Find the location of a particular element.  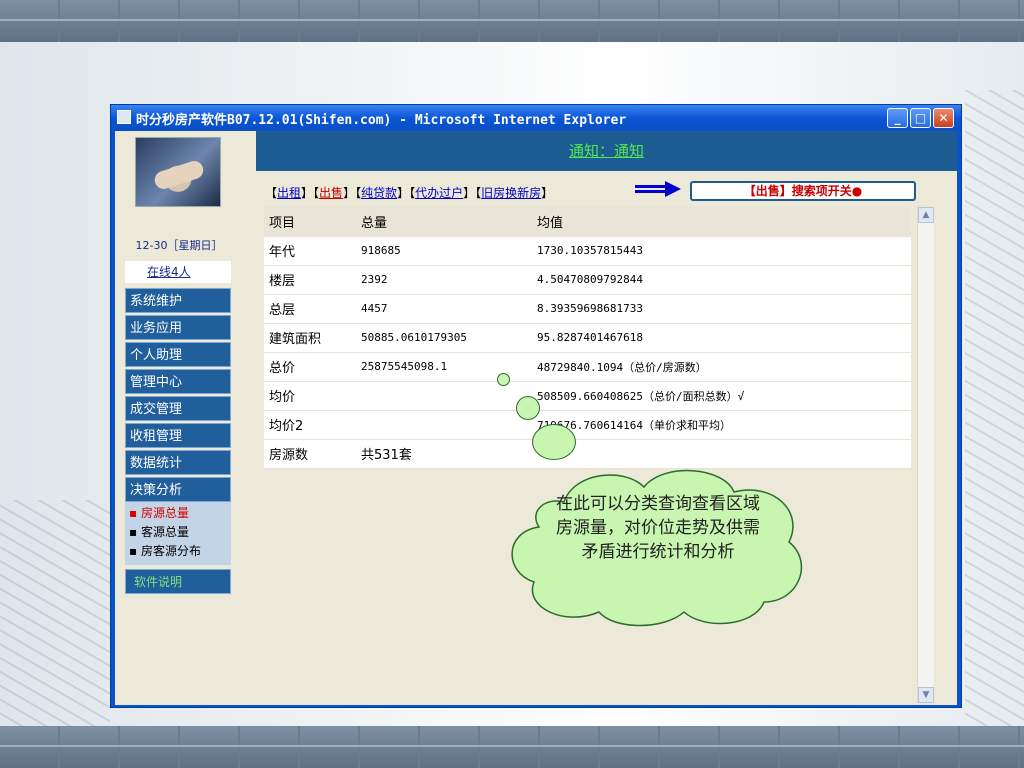

callout-dot-small is located at coordinates (503, 379).